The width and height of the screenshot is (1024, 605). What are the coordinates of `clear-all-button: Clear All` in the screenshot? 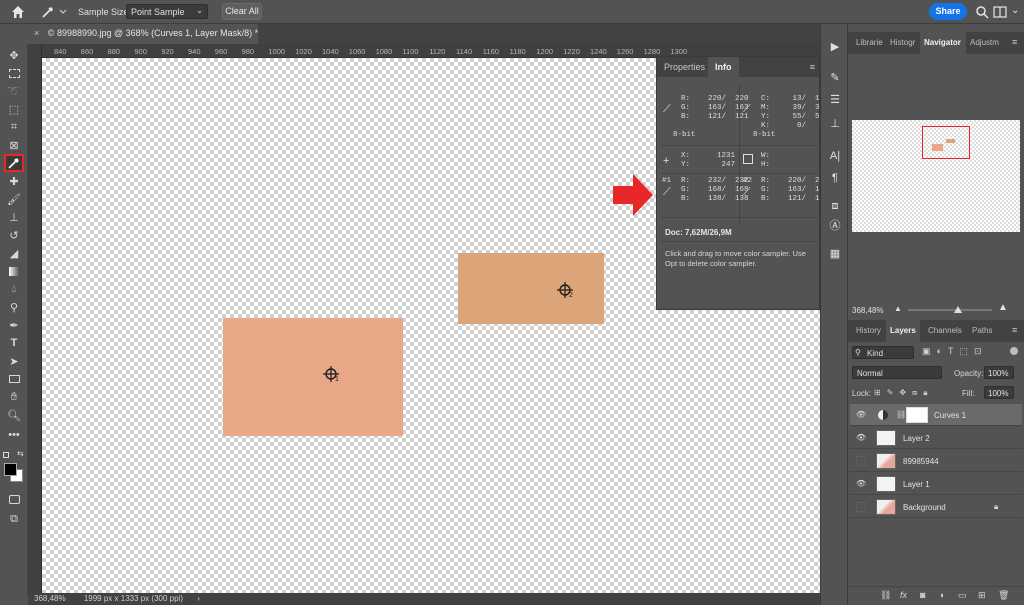 It's located at (242, 11).